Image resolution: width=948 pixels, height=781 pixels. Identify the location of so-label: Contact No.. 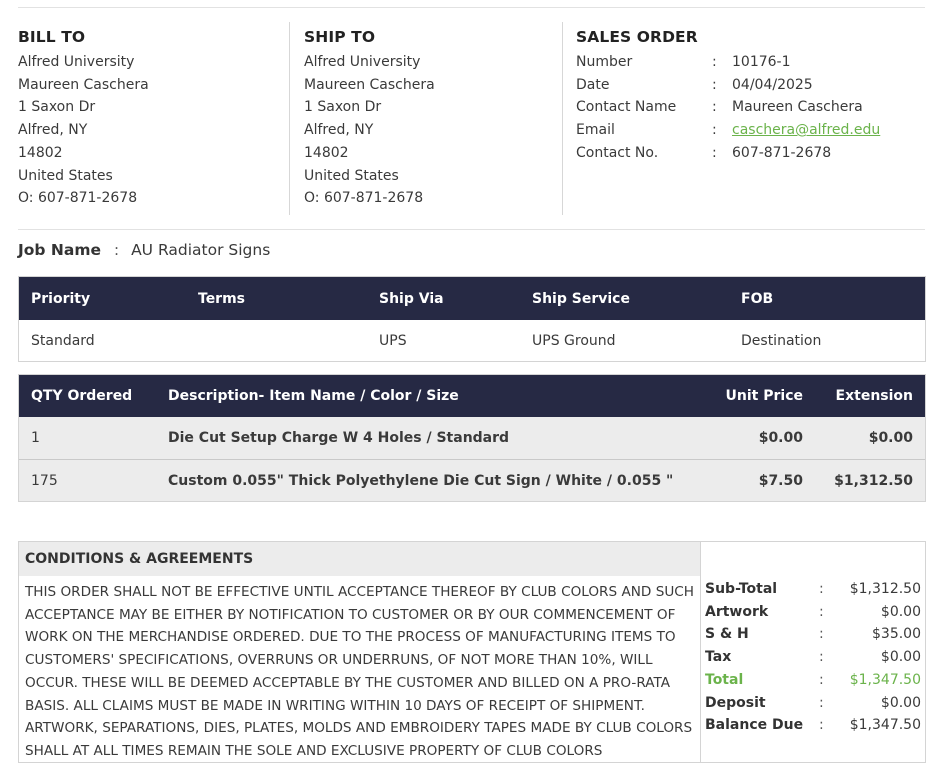
(617, 152).